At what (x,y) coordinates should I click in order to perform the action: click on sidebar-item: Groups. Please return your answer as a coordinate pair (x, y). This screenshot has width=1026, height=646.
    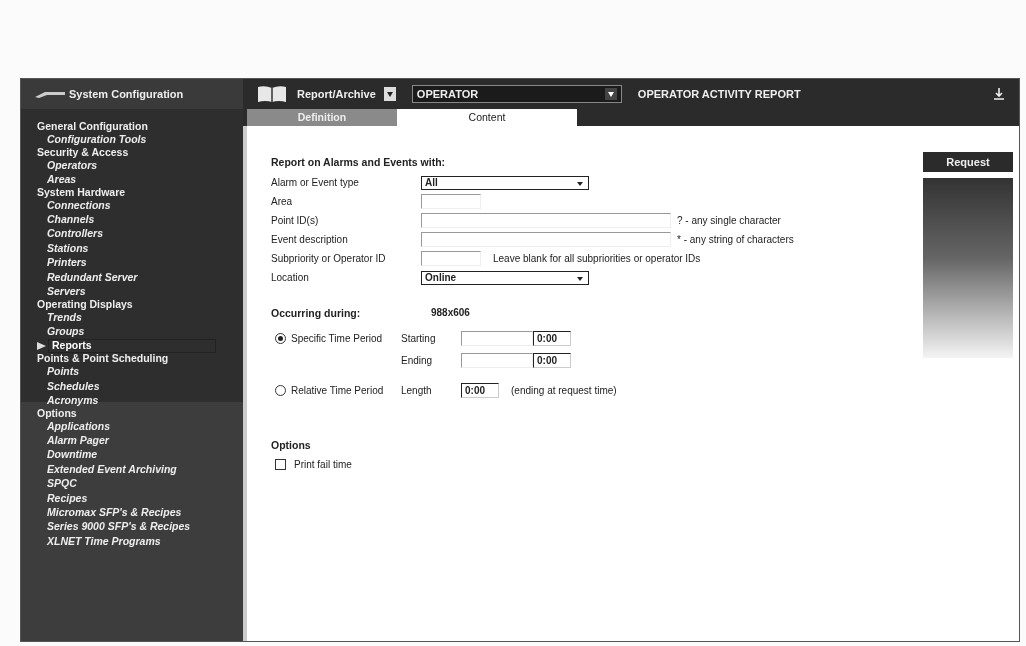
    Looking at the image, I should click on (66, 332).